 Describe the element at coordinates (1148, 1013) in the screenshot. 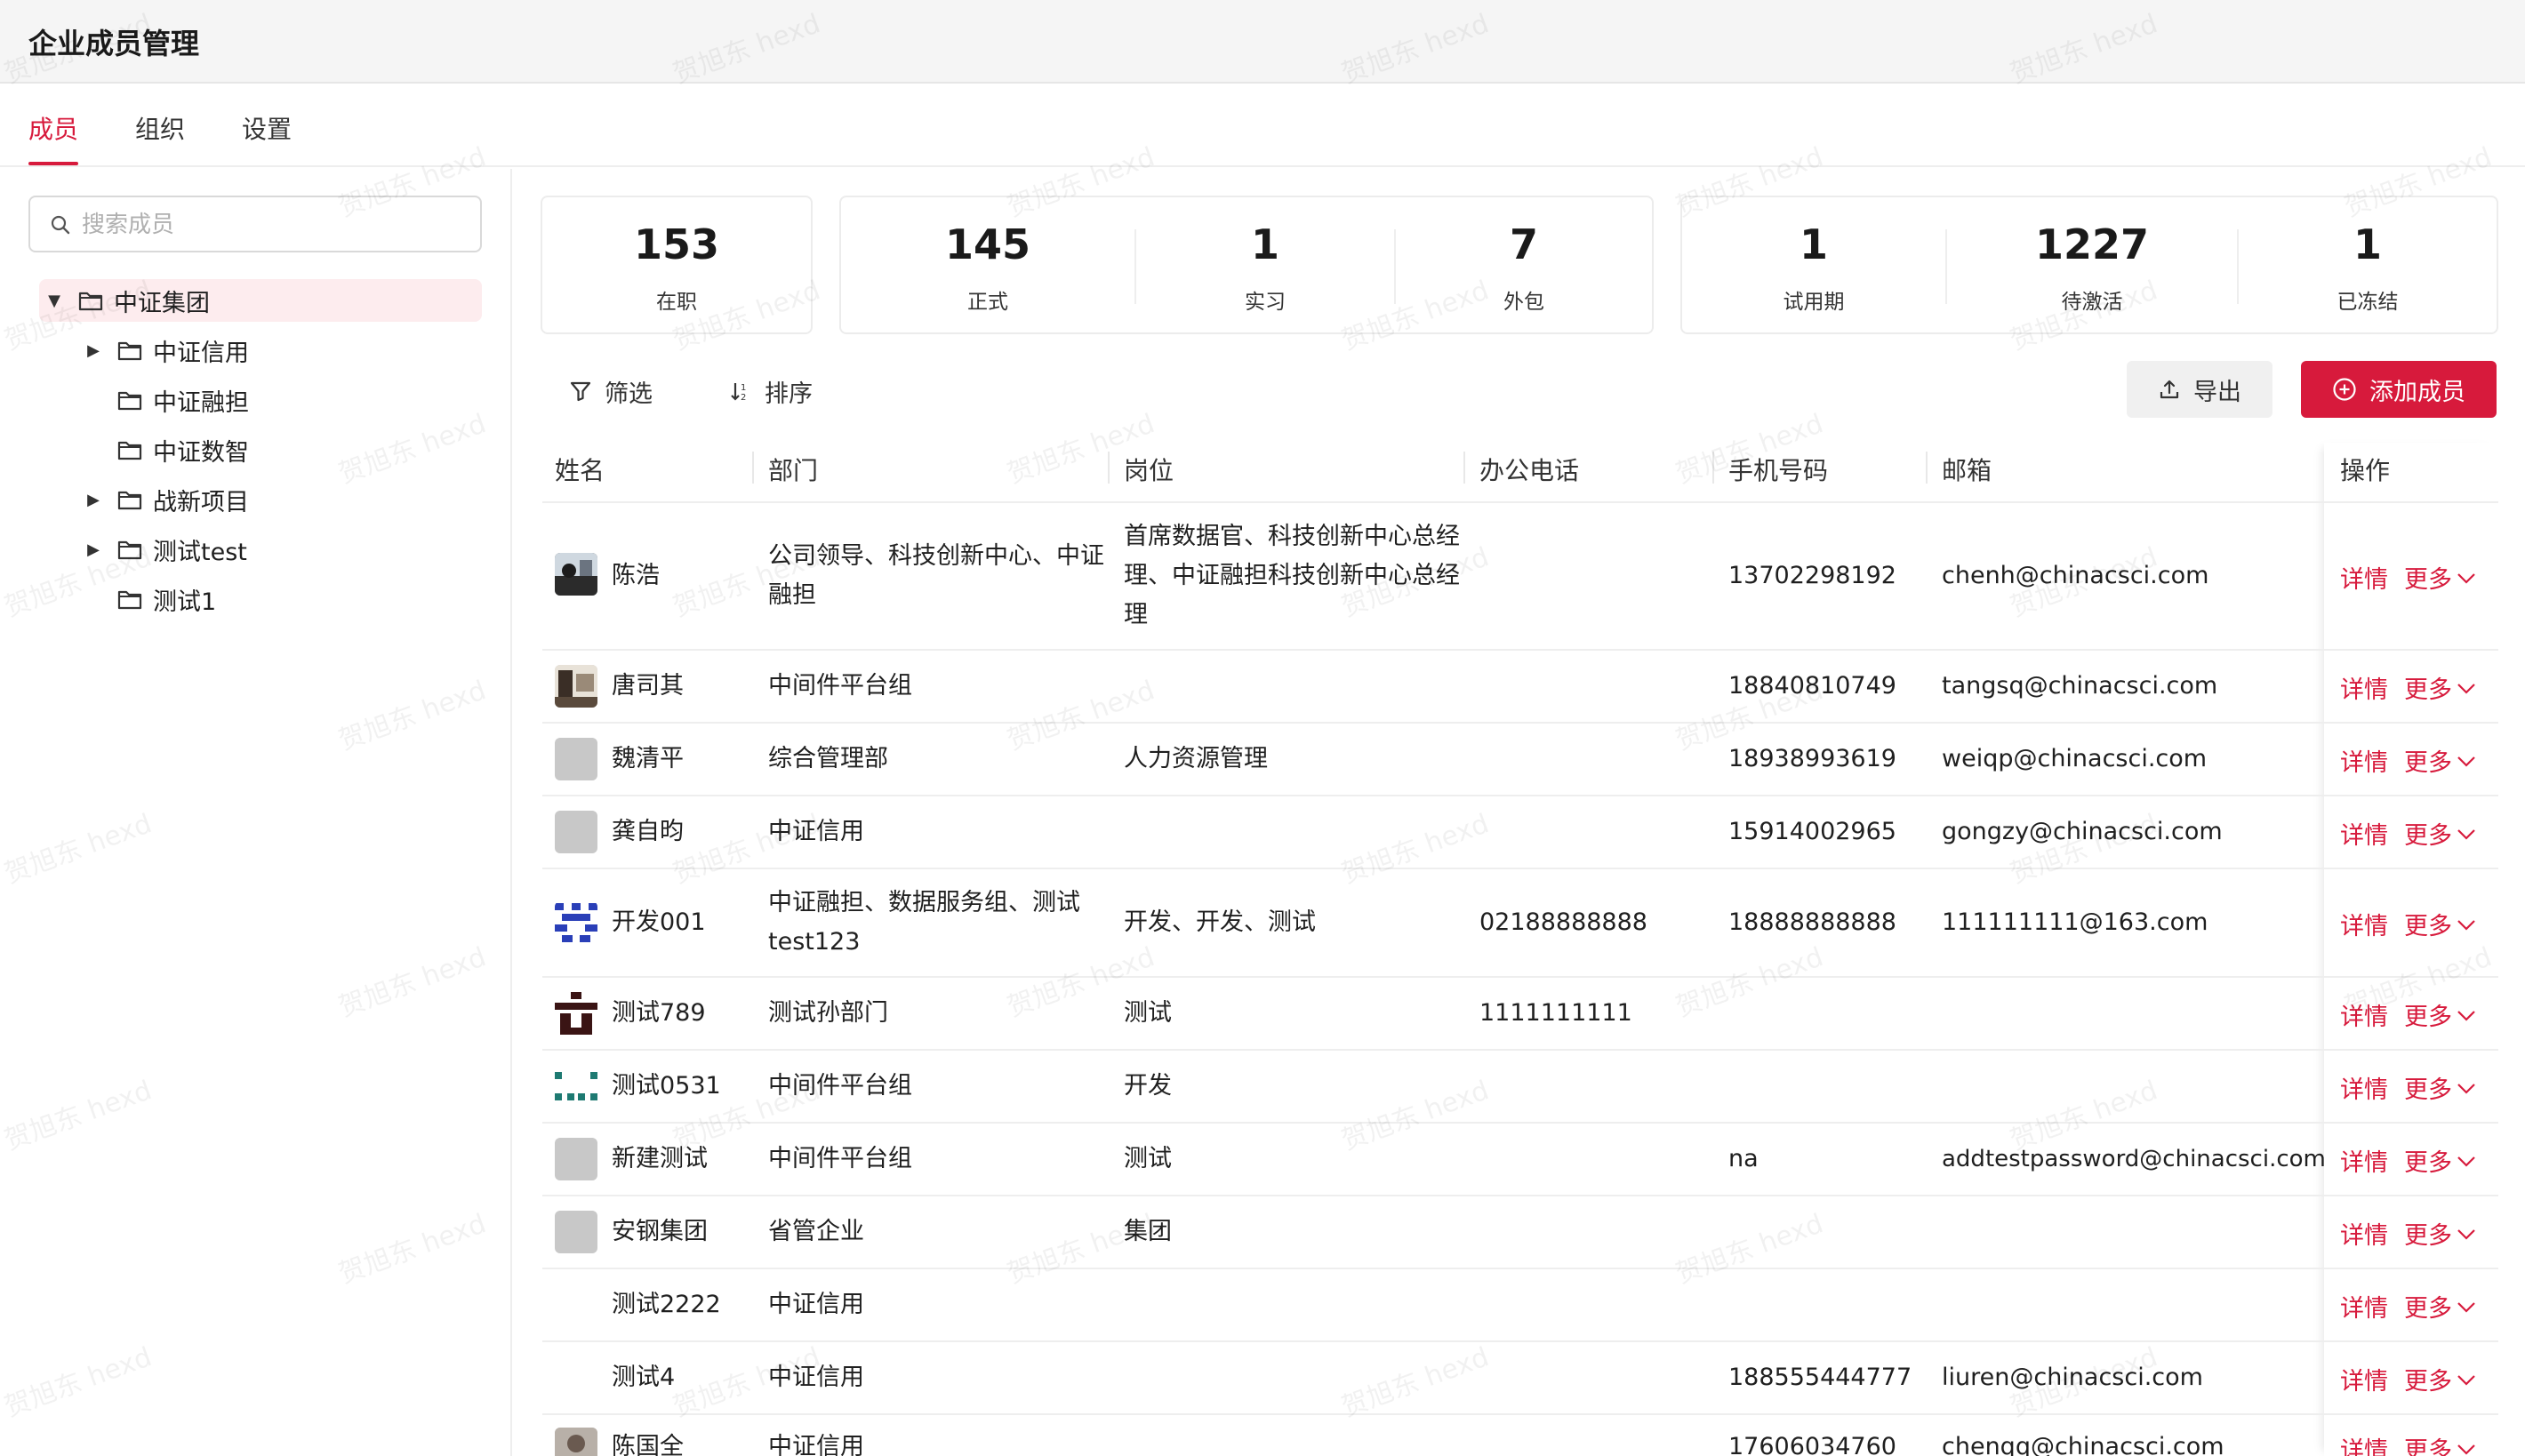

I see `cell-position: 测试` at that location.